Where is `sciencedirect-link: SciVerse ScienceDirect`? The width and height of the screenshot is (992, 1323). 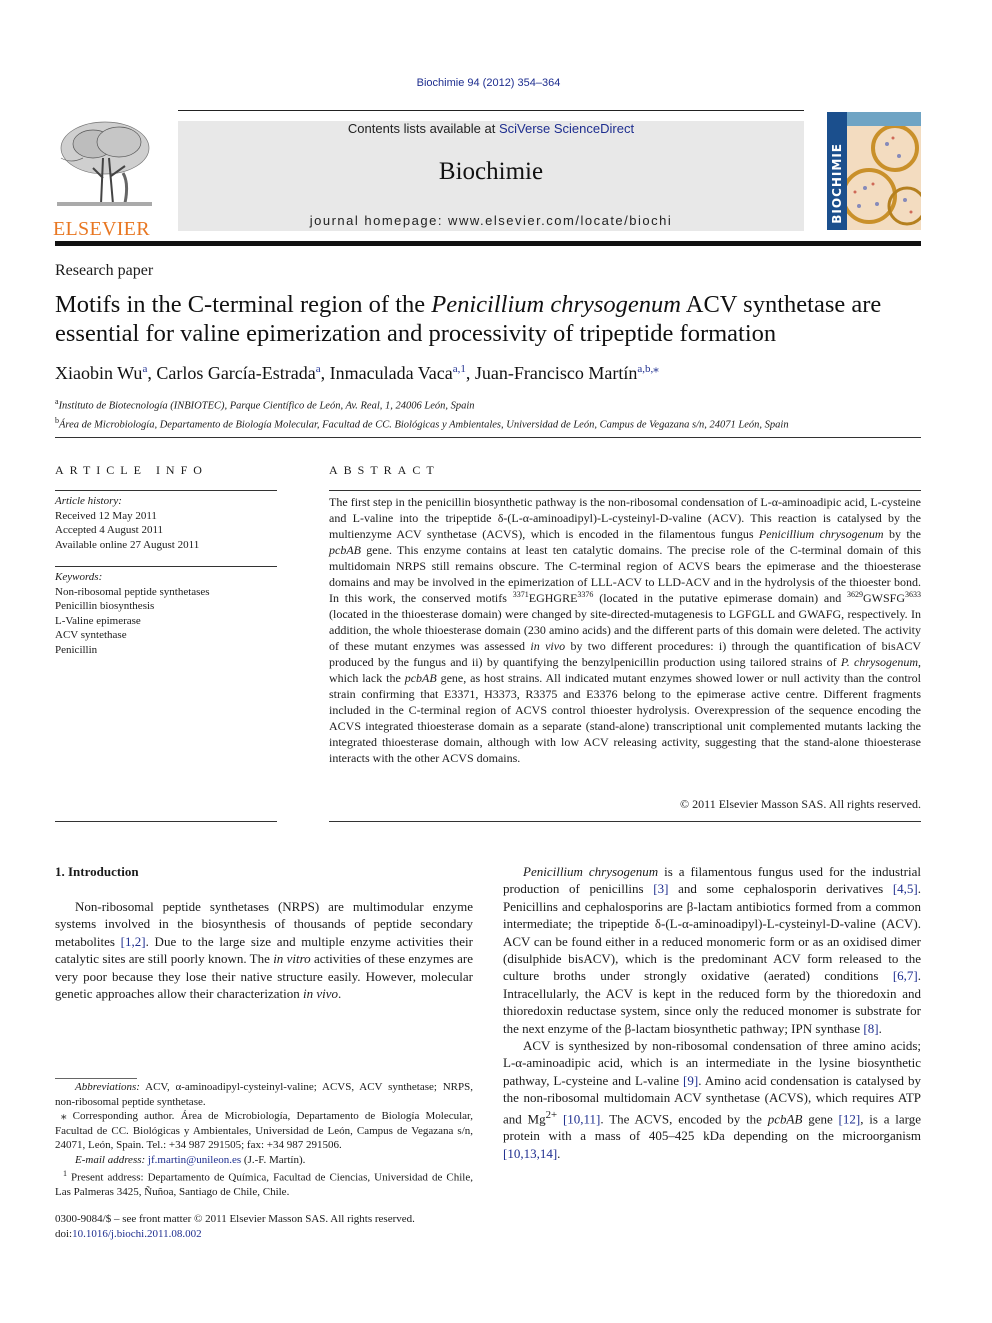 sciencedirect-link: SciVerse ScienceDirect is located at coordinates (566, 128).